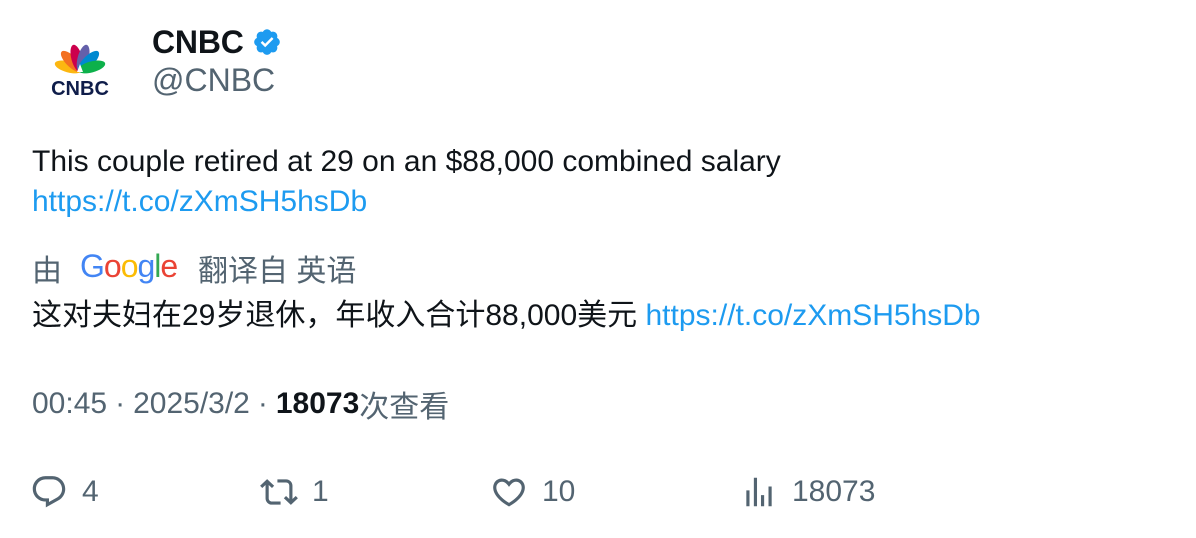  I want to click on google-logo-icon: Google, so click(129, 268).